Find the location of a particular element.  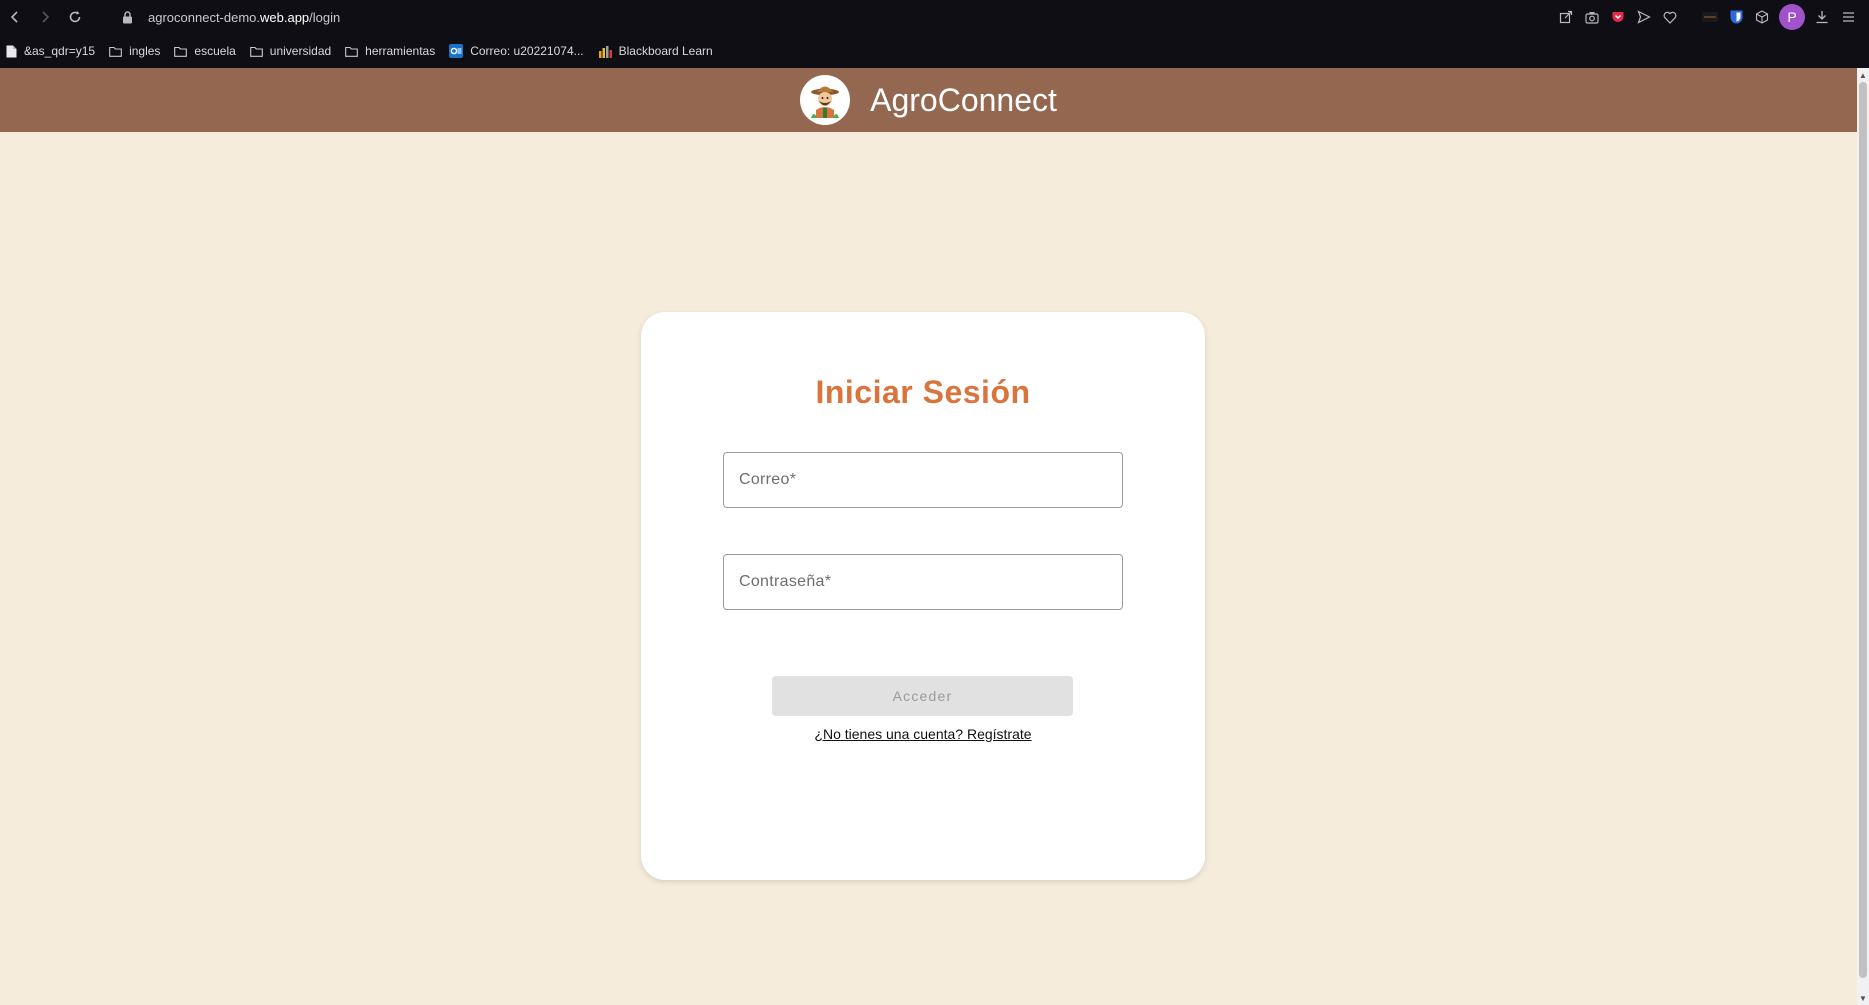

profile-initial: P is located at coordinates (1792, 17).